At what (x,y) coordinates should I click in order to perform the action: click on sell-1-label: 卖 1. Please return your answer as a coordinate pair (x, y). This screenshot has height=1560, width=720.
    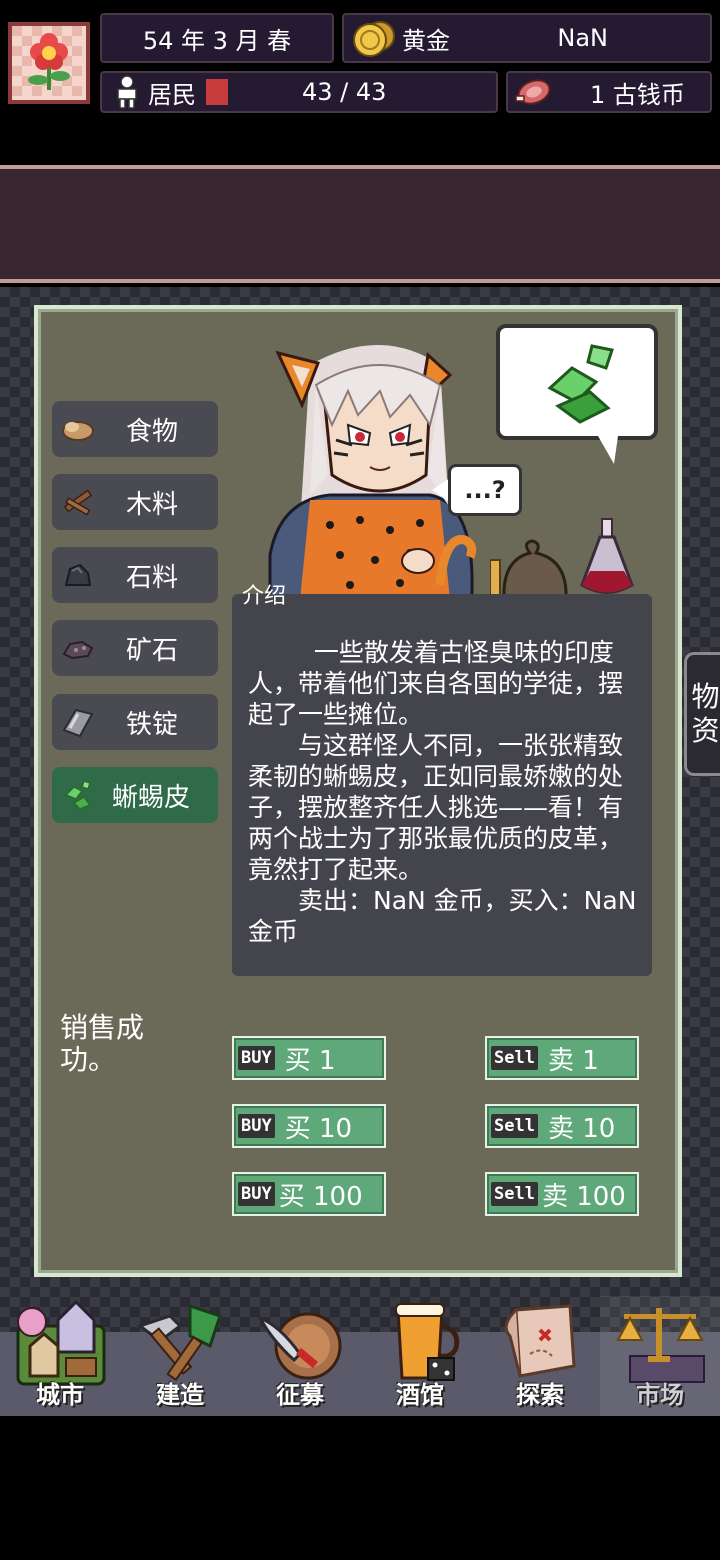
    Looking at the image, I should click on (573, 1060).